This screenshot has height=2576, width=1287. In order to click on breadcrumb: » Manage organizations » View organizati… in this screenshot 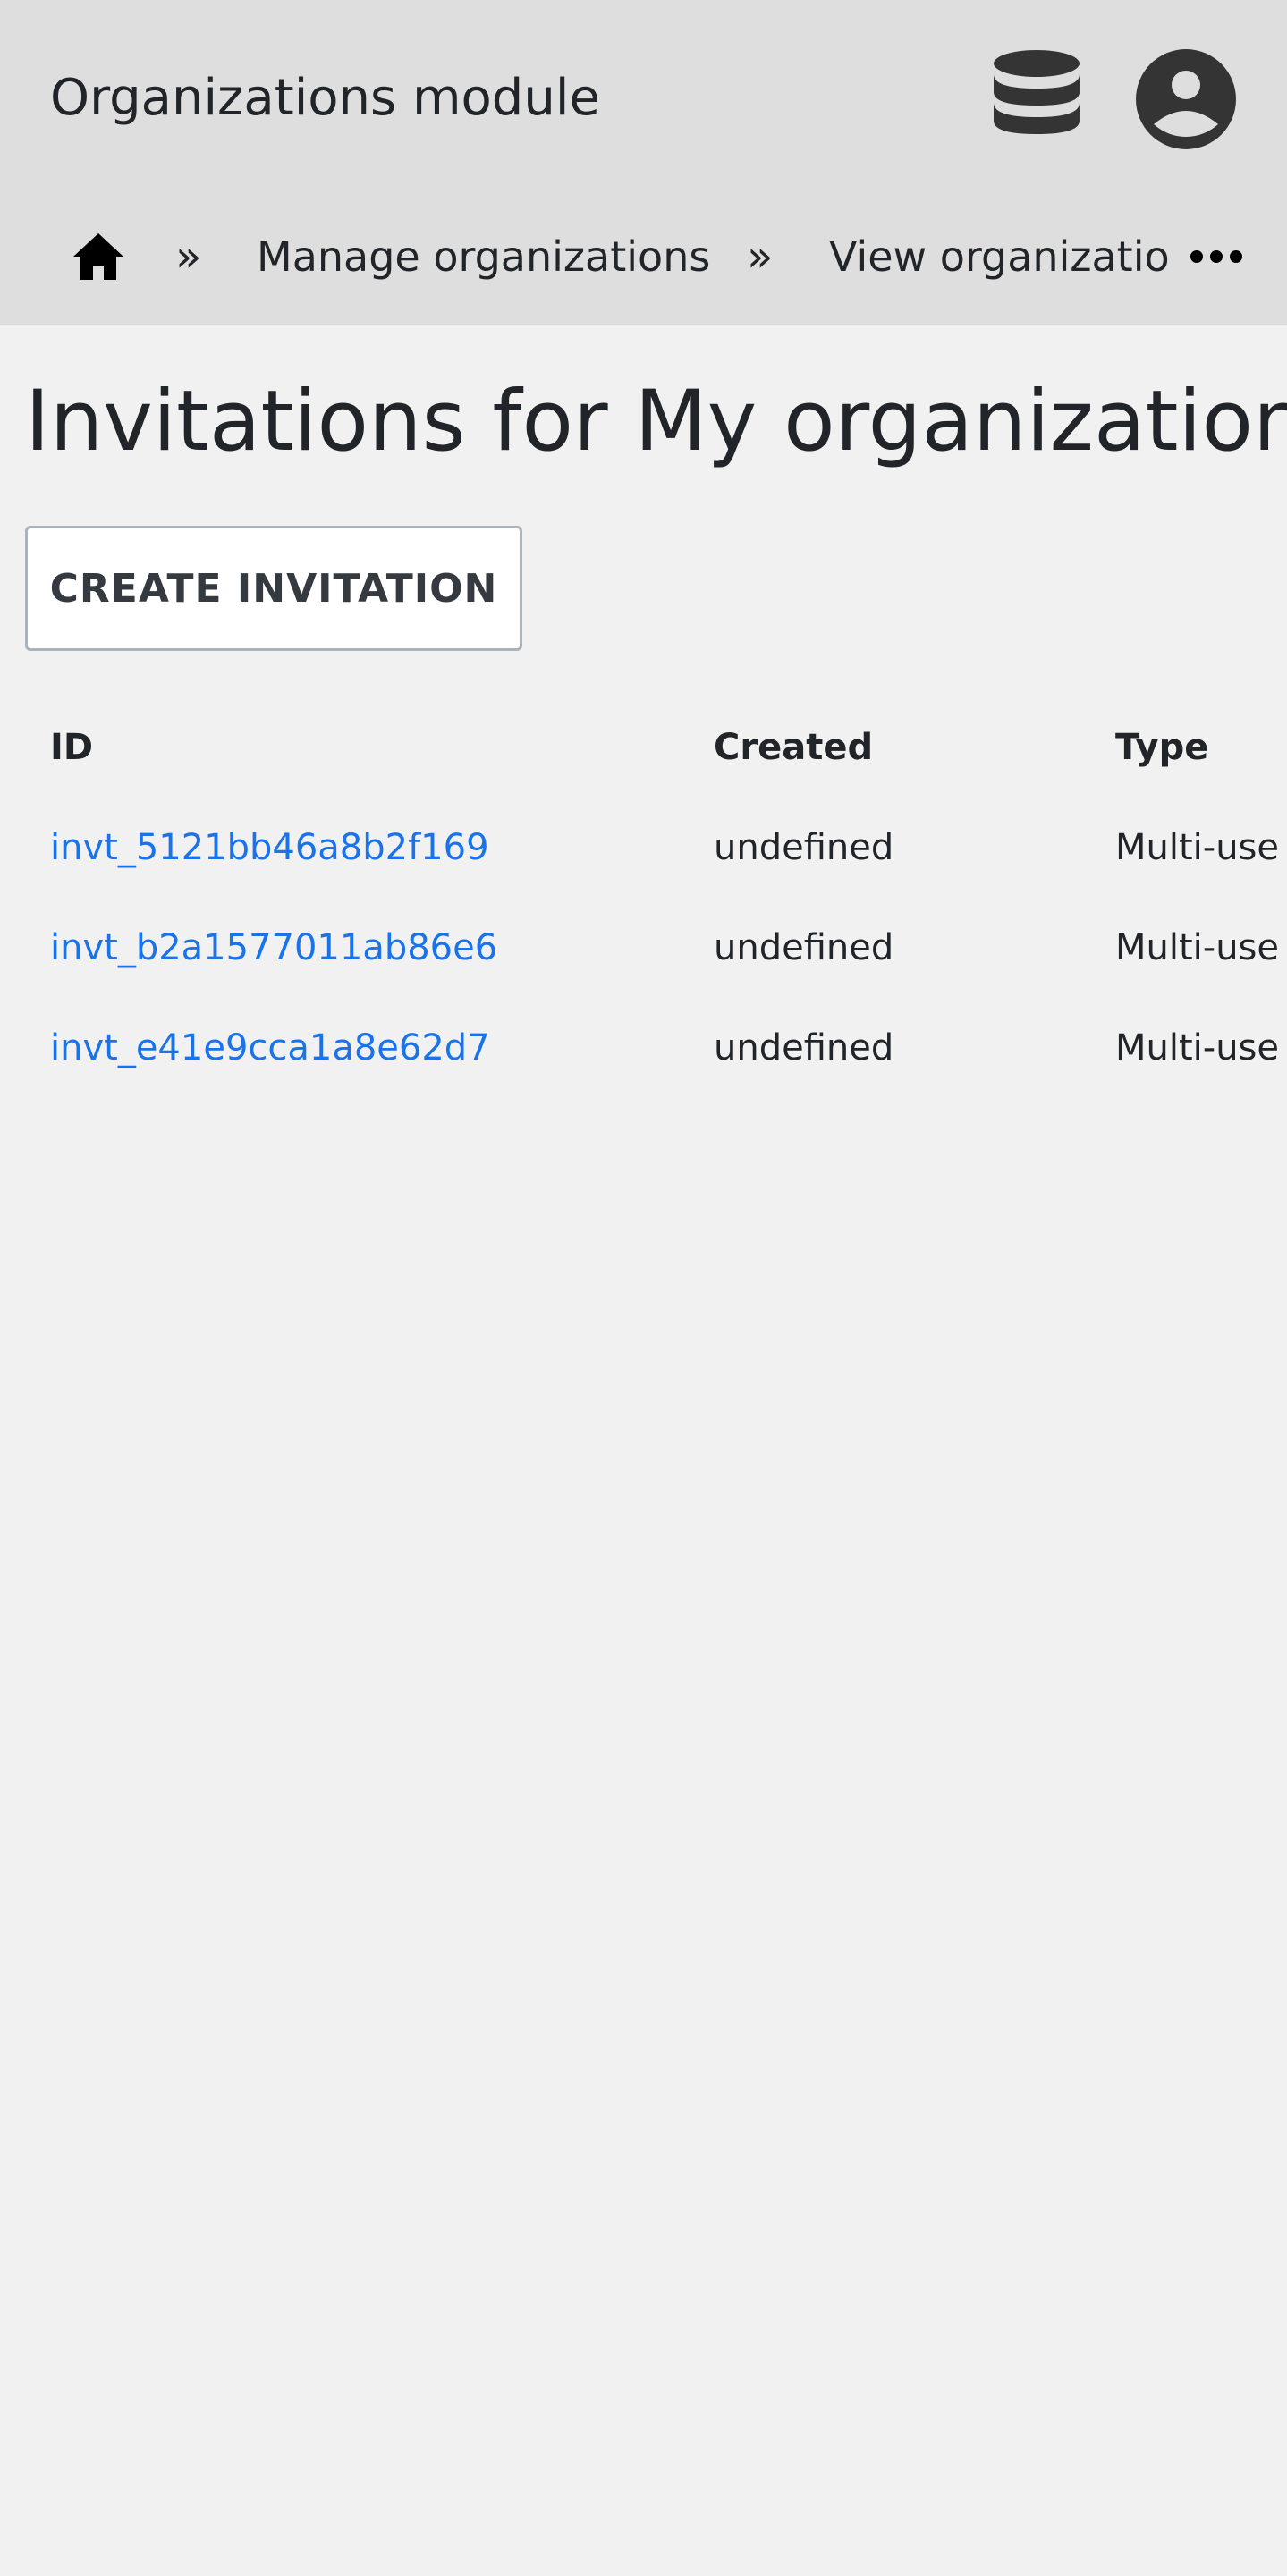, I will do `click(643, 256)`.